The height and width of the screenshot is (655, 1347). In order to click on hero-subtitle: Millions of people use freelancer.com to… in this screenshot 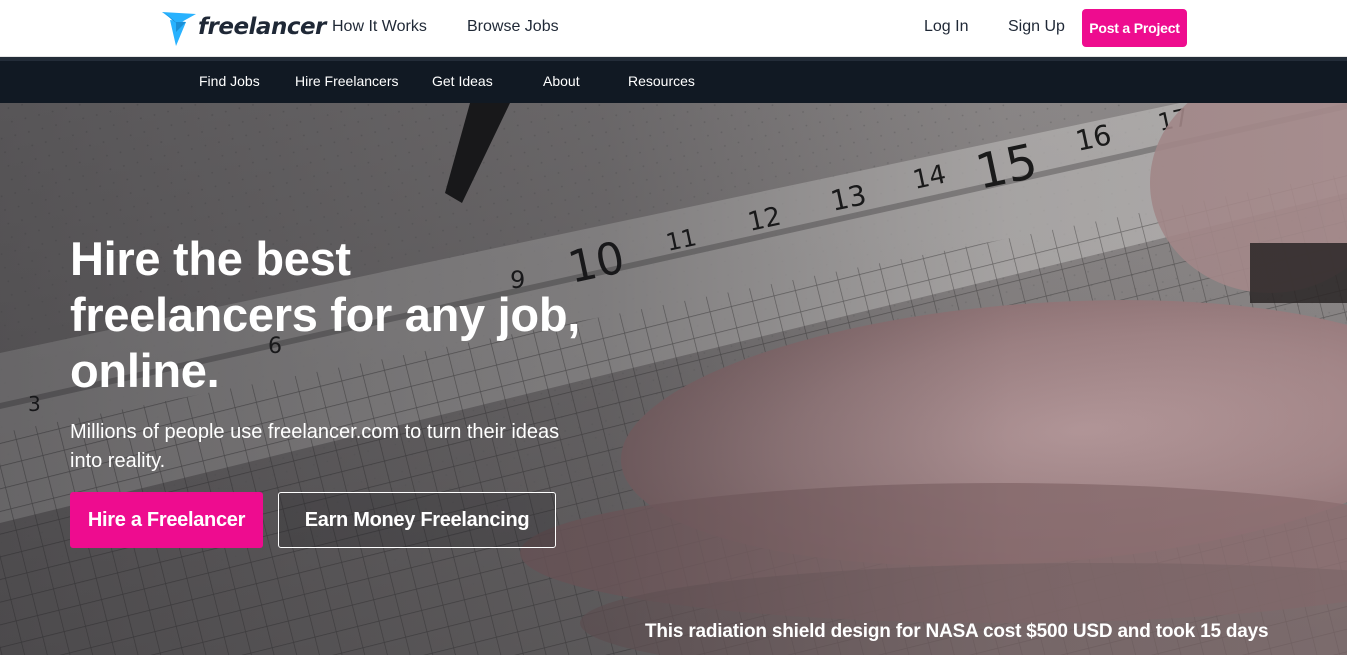, I will do `click(315, 446)`.